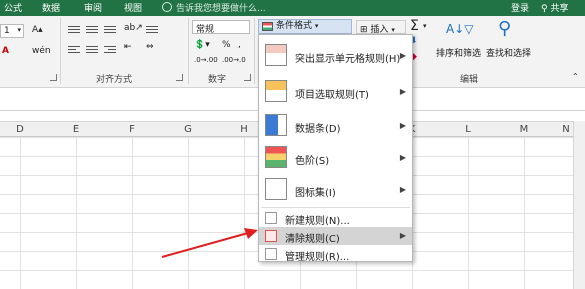 The width and height of the screenshot is (585, 289). I want to click on column-header: H, so click(244, 129).